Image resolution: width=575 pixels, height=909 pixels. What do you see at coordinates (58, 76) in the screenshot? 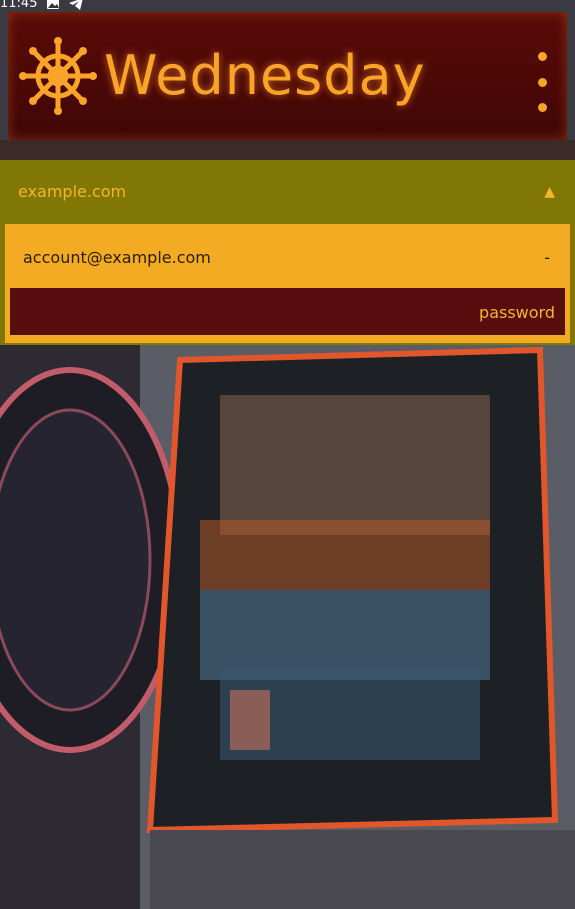
I see `ship-wheel-icon` at bounding box center [58, 76].